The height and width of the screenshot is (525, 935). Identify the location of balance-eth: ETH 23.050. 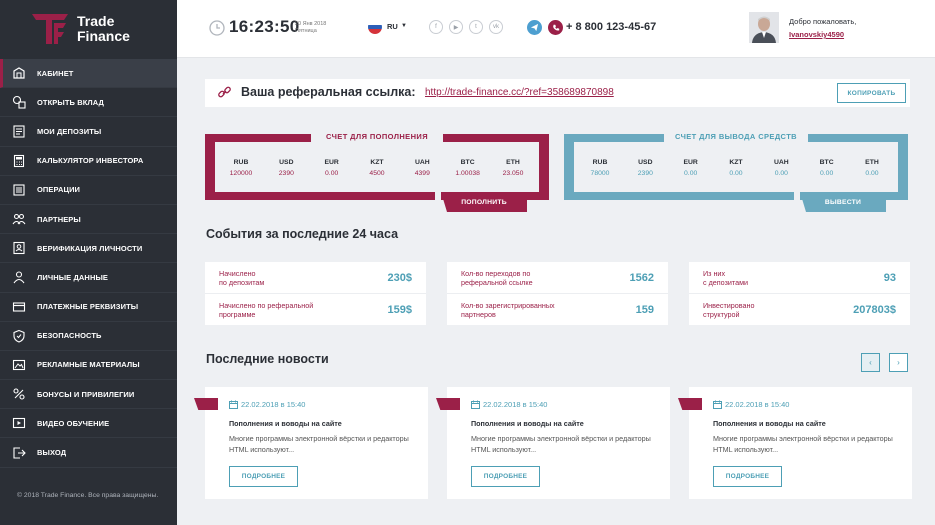
(513, 168).